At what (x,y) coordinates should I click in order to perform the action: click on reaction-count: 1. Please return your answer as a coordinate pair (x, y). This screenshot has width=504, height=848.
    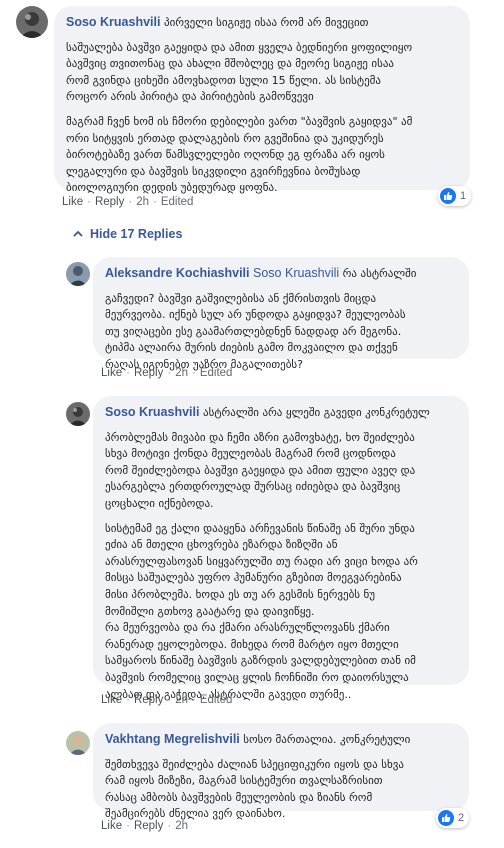
    Looking at the image, I should click on (455, 196).